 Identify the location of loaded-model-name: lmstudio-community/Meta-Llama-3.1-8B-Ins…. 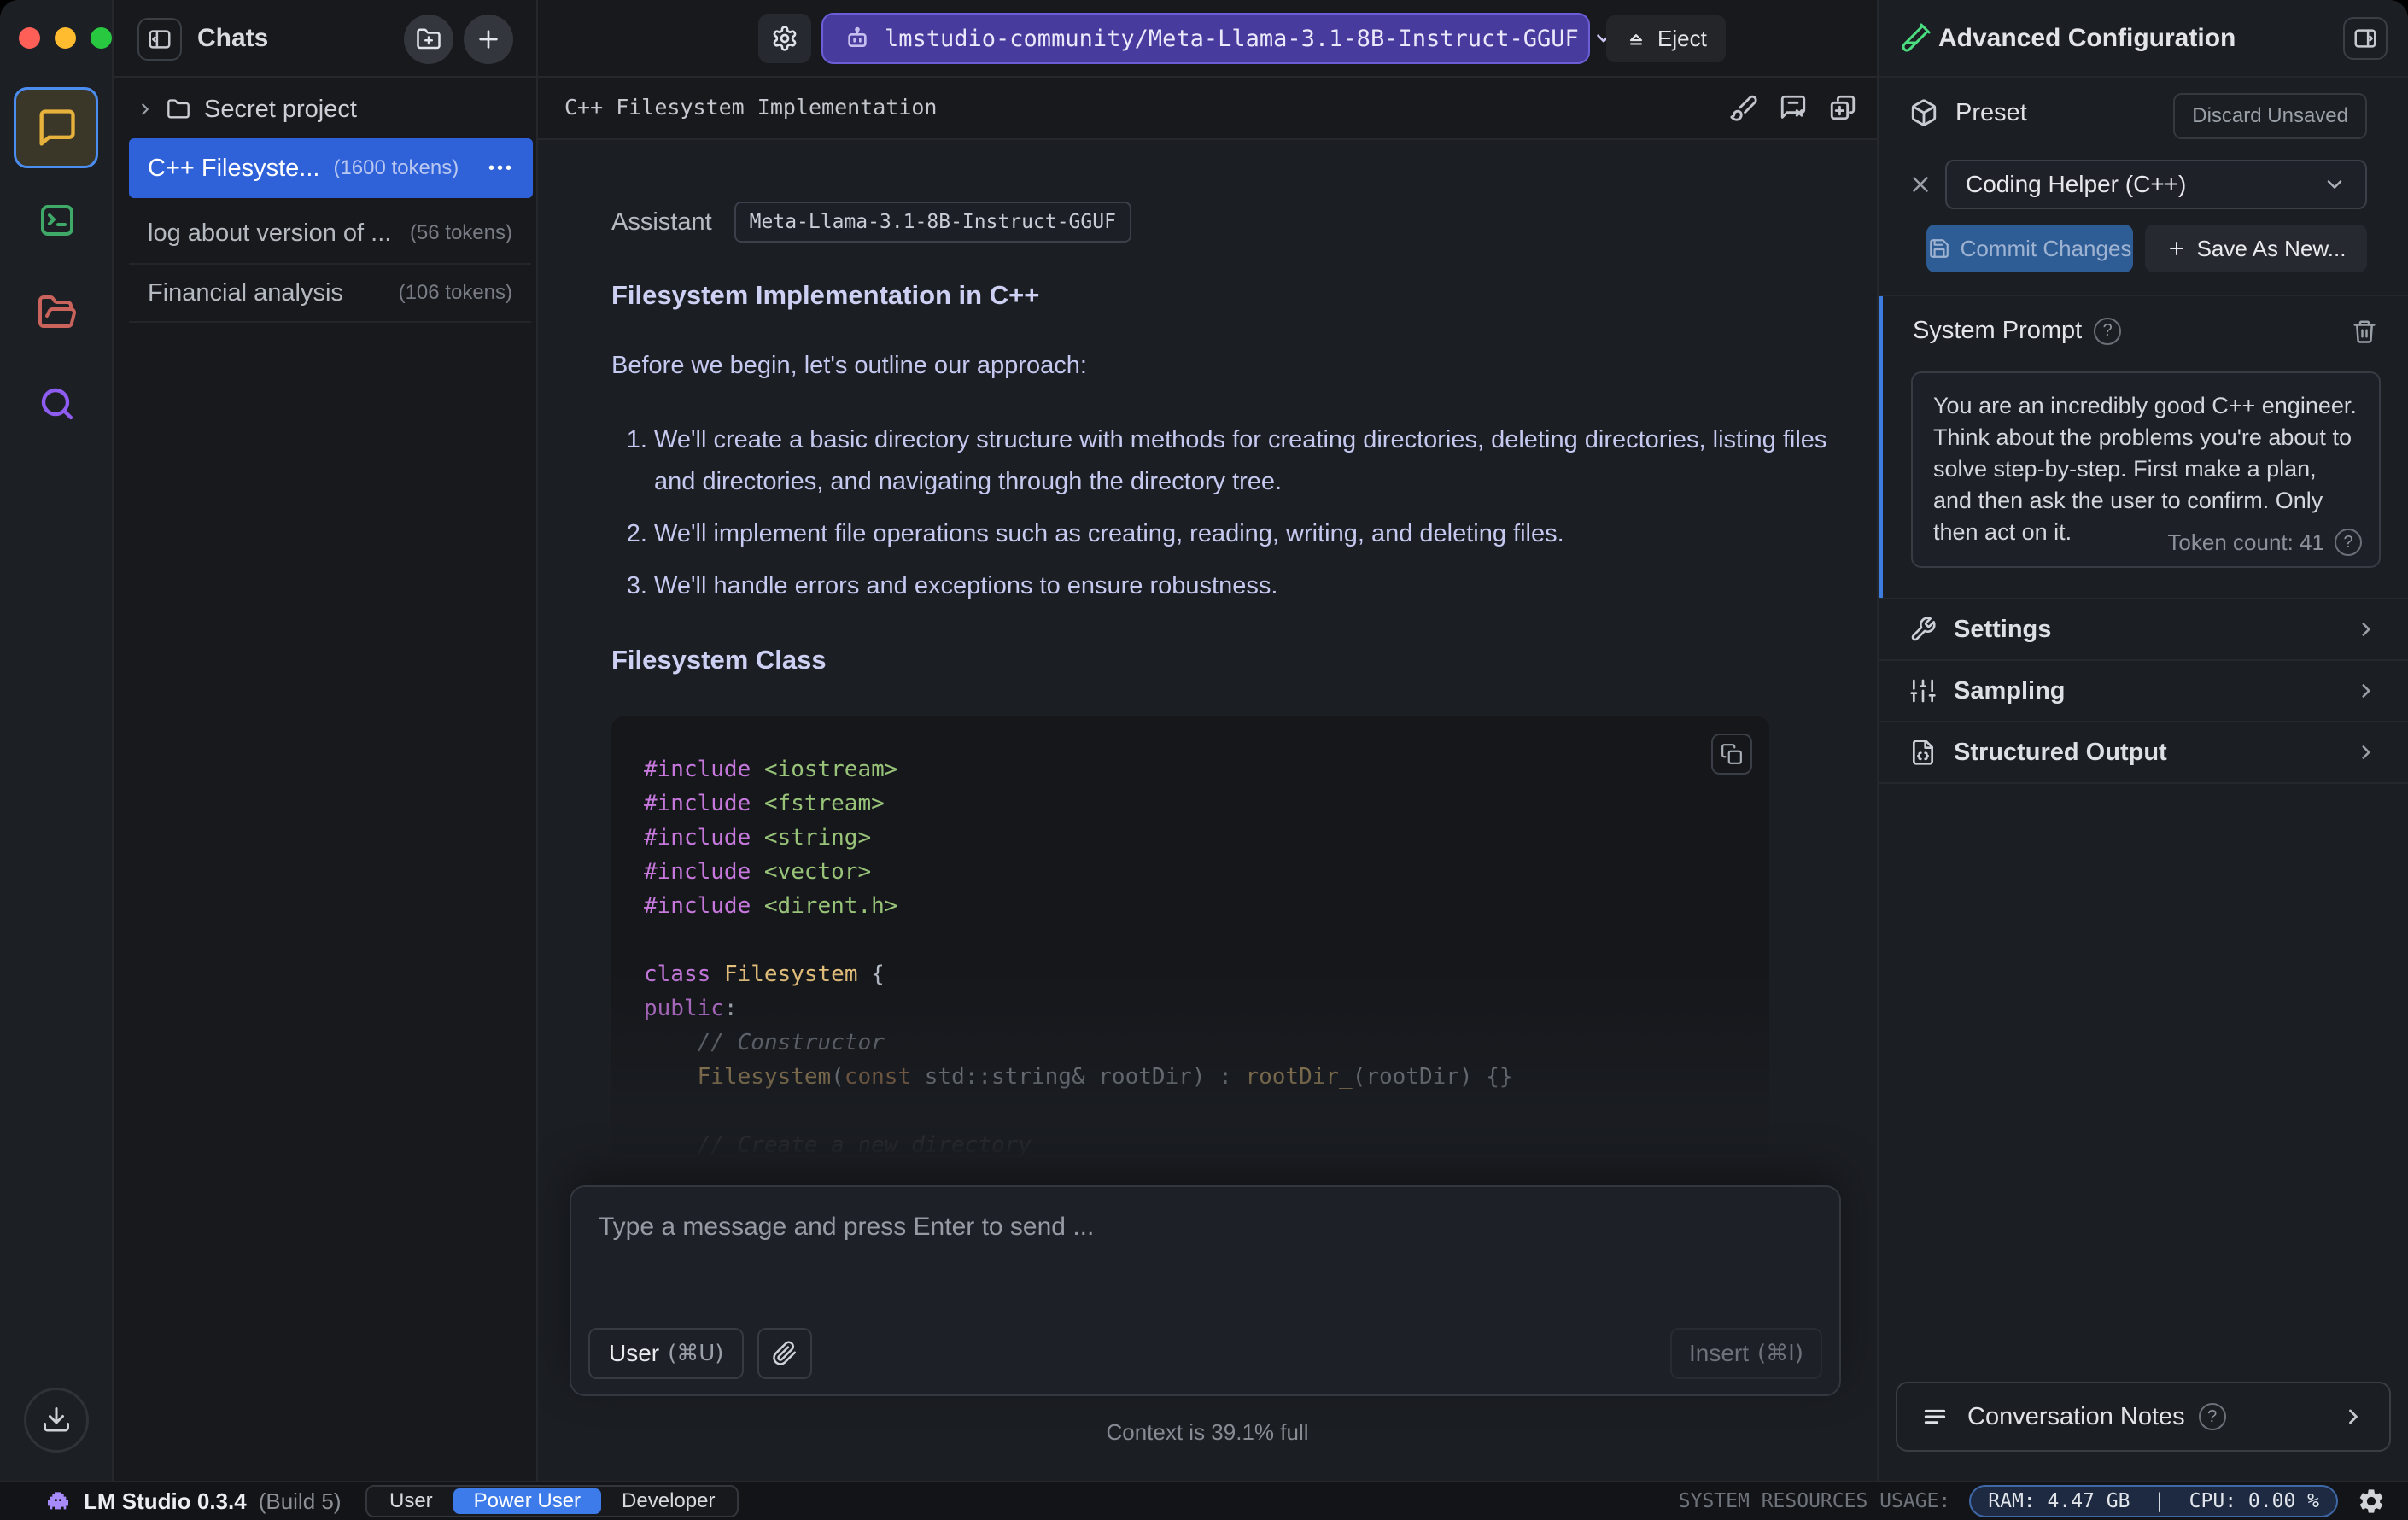
(1232, 38).